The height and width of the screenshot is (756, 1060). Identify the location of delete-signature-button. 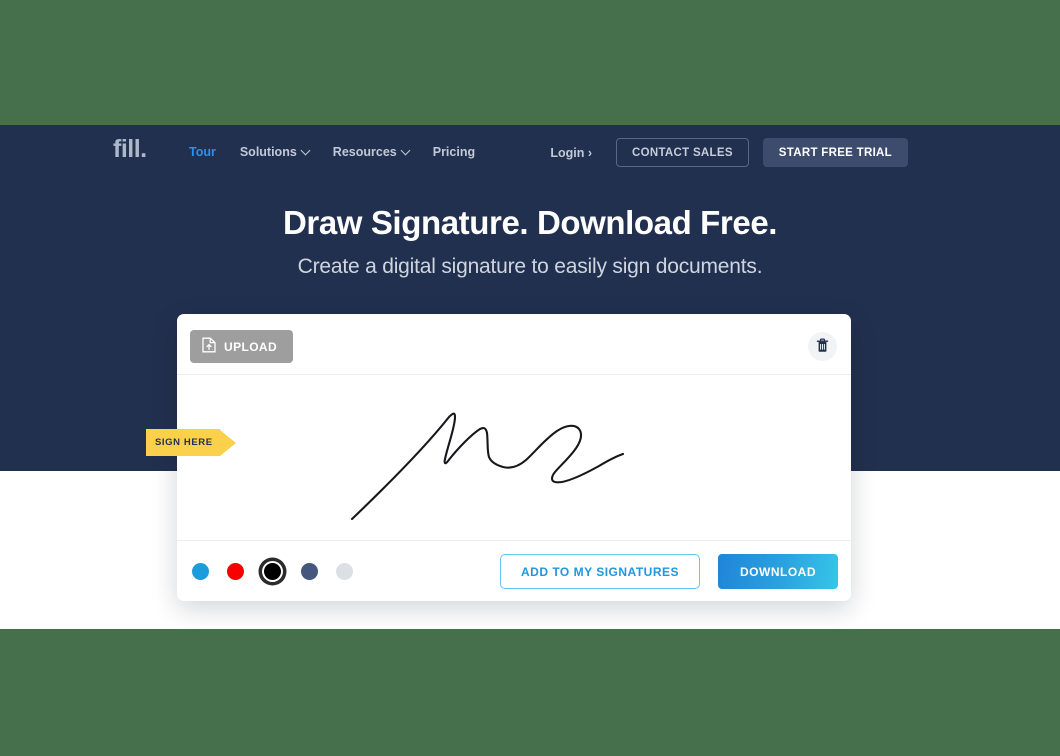
(822, 346).